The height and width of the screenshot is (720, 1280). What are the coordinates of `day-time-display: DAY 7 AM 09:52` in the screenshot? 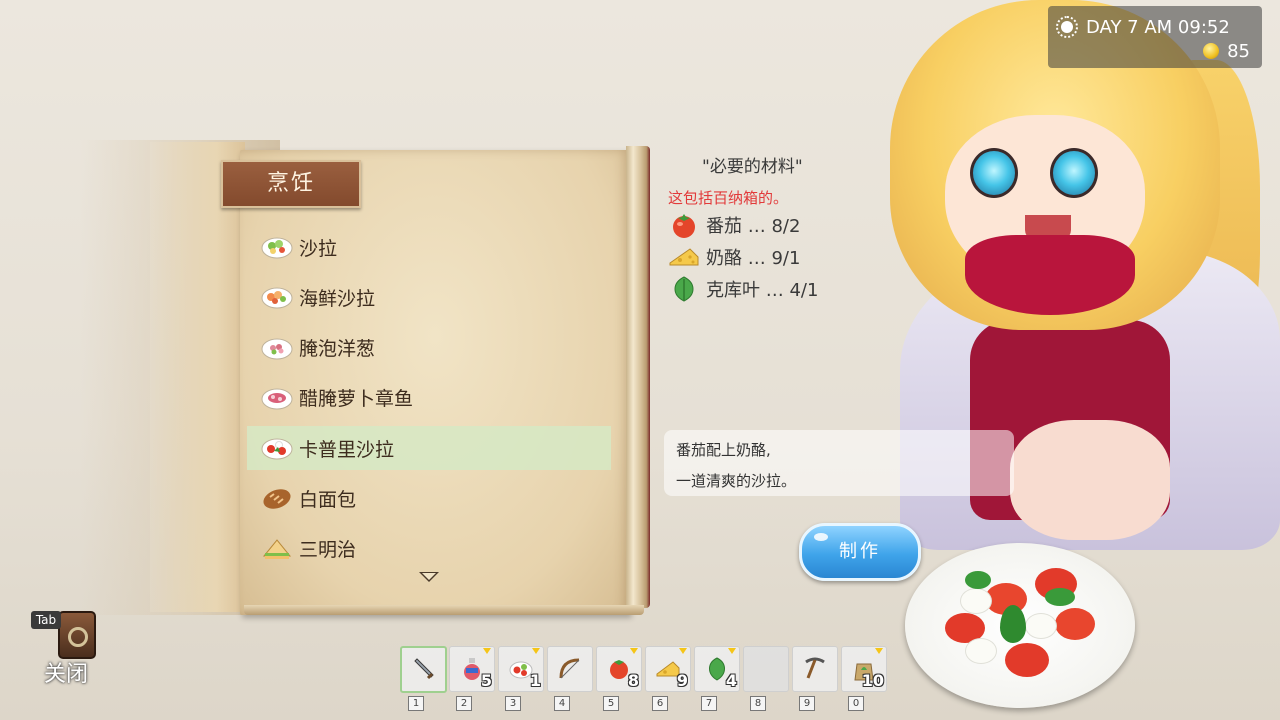 It's located at (1156, 27).